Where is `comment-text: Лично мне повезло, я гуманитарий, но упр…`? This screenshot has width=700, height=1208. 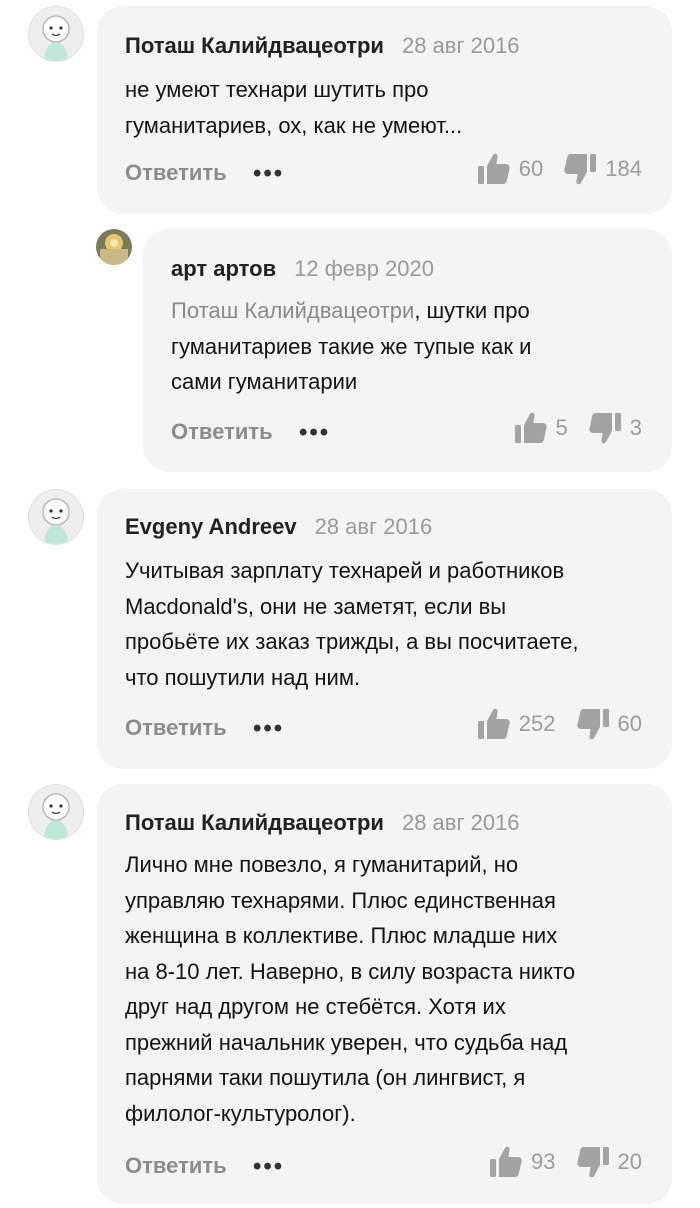 comment-text: Лично мне повезло, я гуманитарий, но упр… is located at coordinates (350, 989).